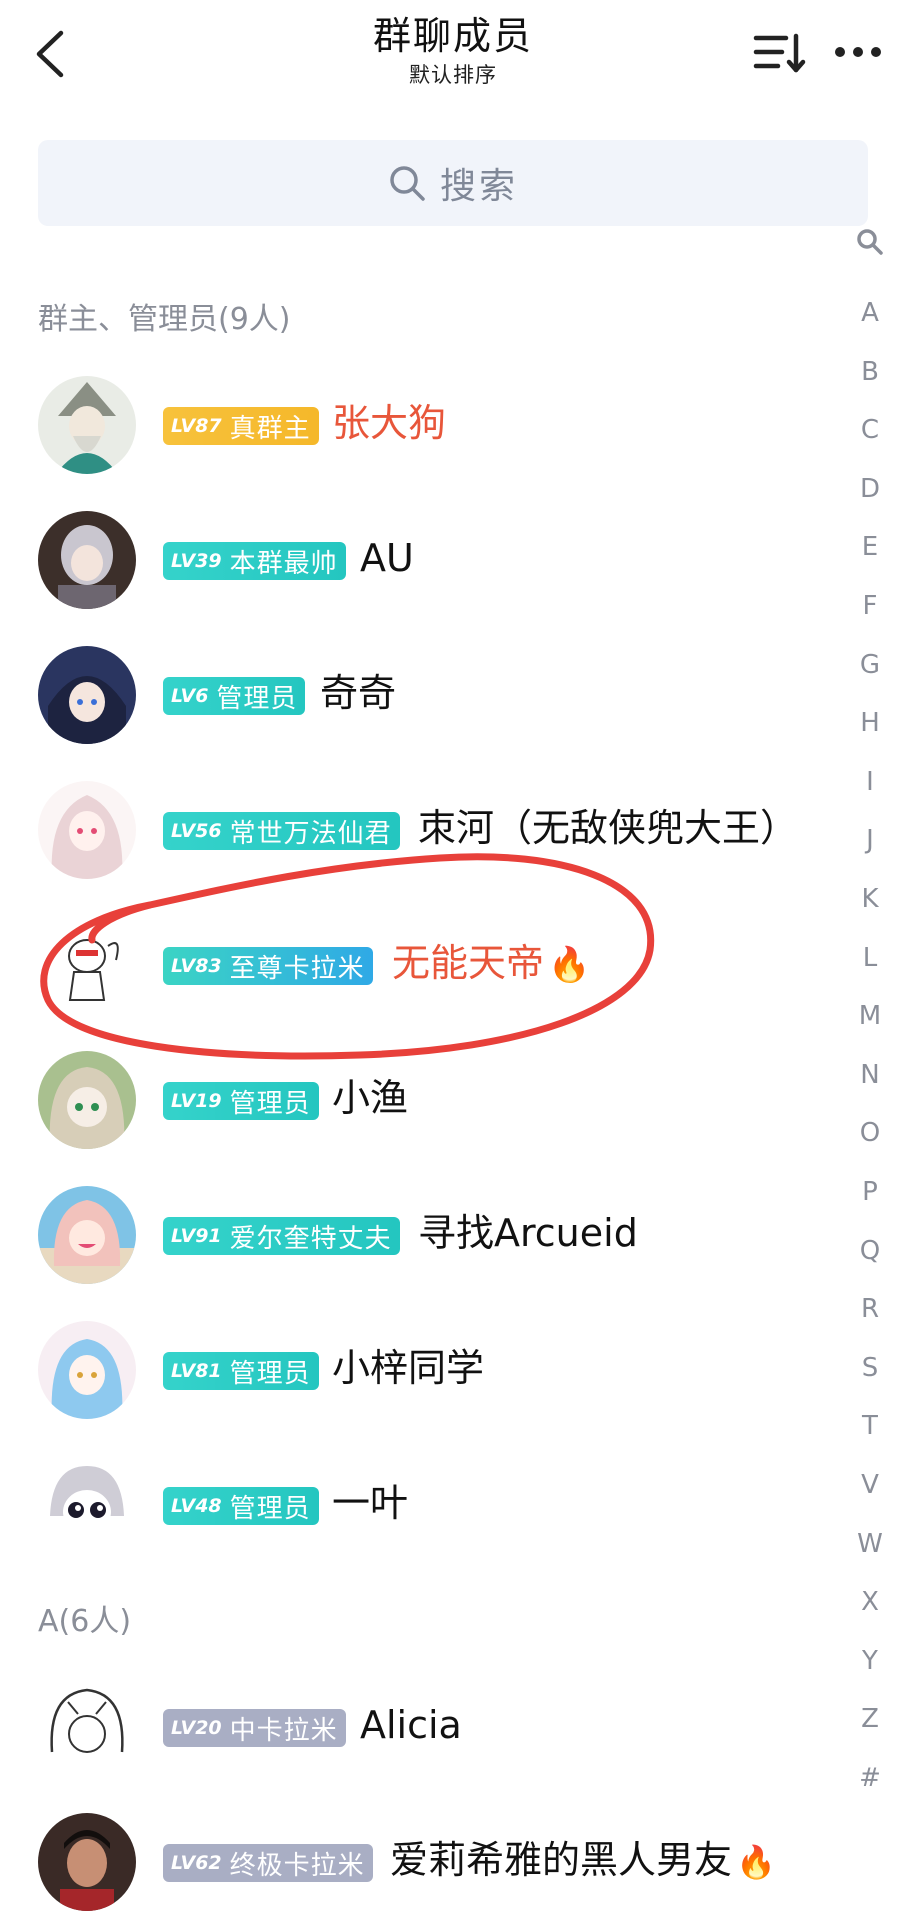 Image resolution: width=906 pixels, height=1920 pixels. I want to click on search-placeholder: 搜索, so click(478, 186).